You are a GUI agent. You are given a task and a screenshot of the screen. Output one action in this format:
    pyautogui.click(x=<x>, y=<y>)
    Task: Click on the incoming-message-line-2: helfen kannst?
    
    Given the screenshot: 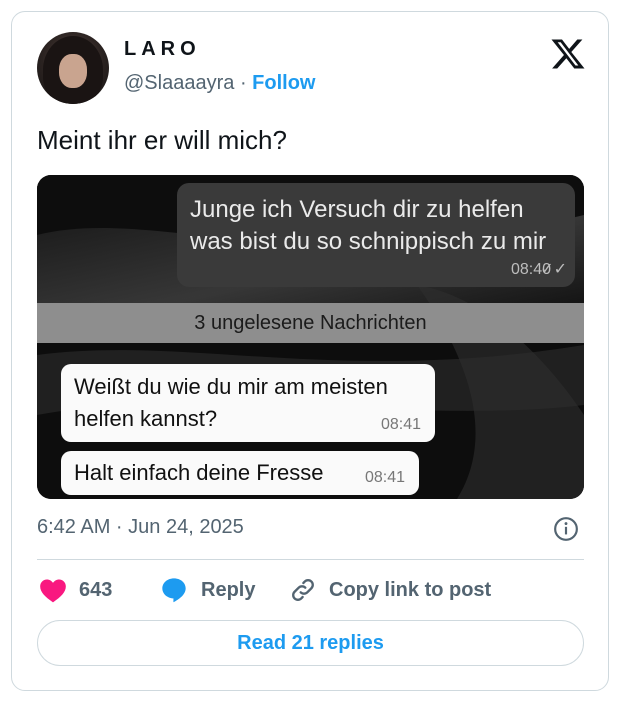 What is the action you would take?
    pyautogui.click(x=146, y=418)
    